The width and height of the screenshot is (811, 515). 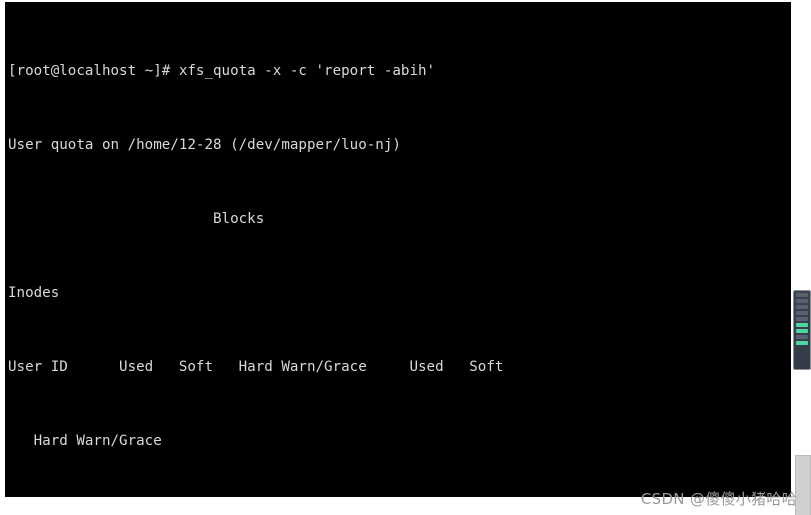 What do you see at coordinates (718, 499) in the screenshot?
I see `csdn-watermark: CSDN @傻傻小猪哈哈` at bounding box center [718, 499].